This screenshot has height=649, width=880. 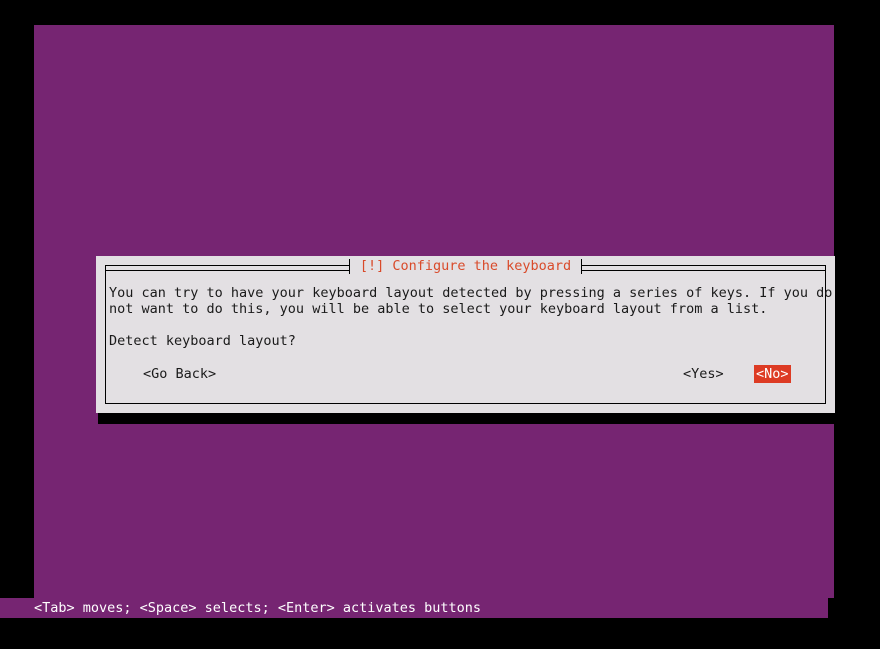 What do you see at coordinates (772, 374) in the screenshot?
I see `no-button: <No>` at bounding box center [772, 374].